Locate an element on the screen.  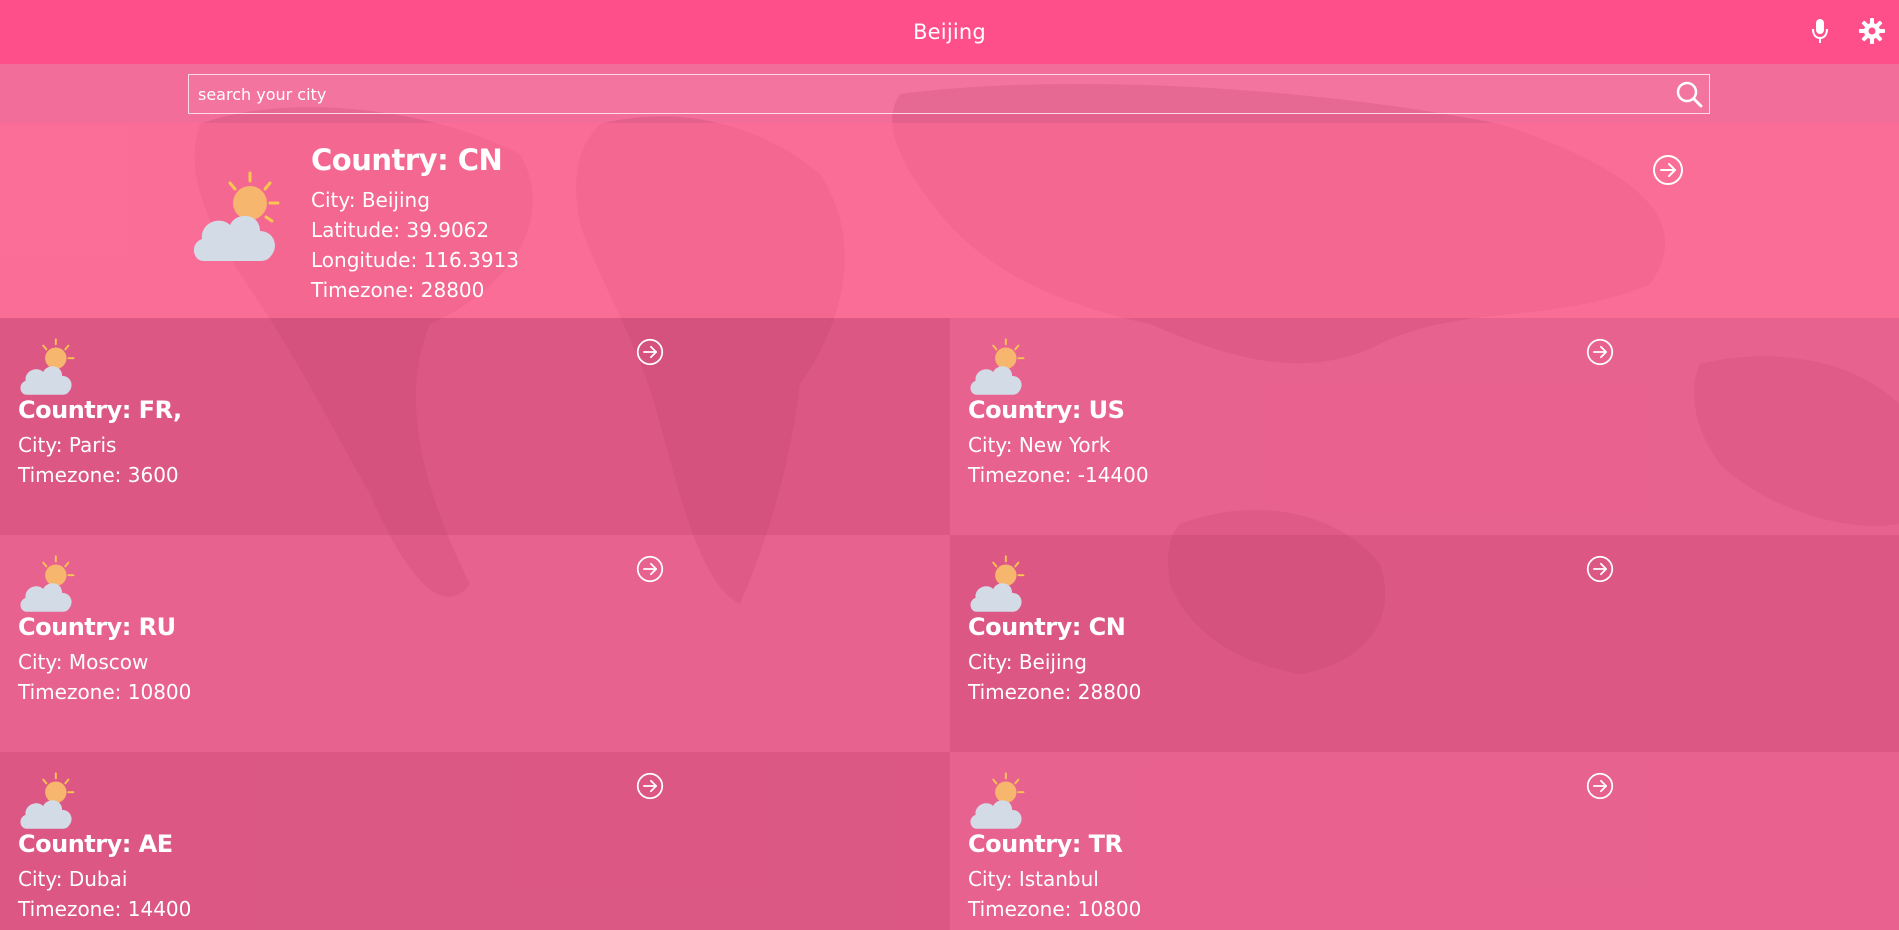
page-title: Beijing is located at coordinates (949, 32).